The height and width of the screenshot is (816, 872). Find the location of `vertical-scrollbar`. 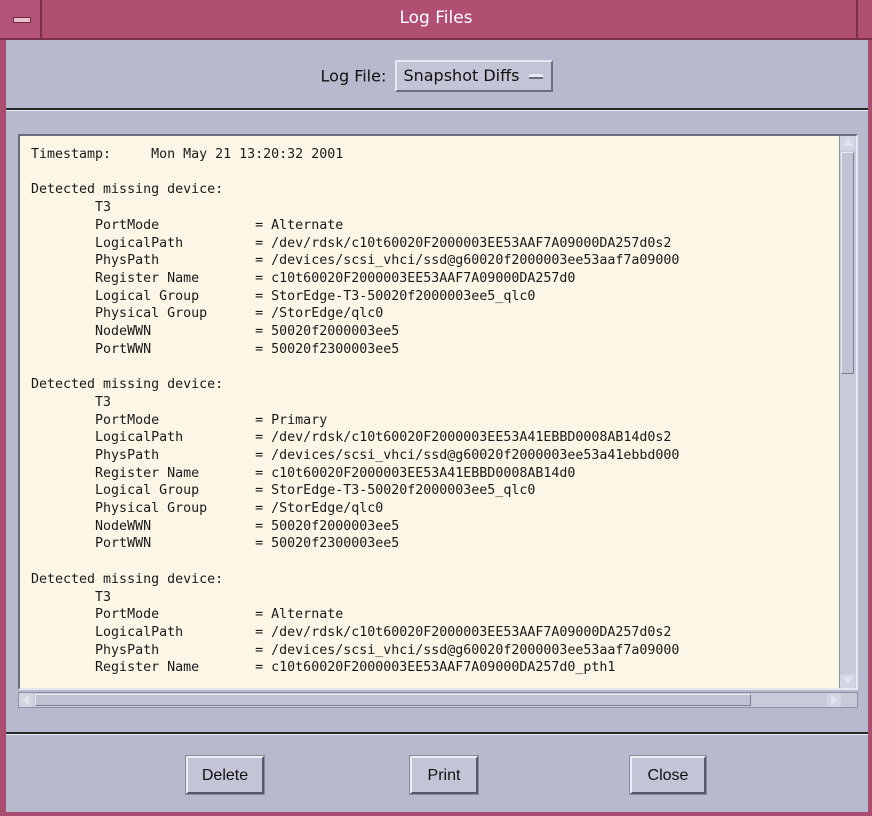

vertical-scrollbar is located at coordinates (847, 412).